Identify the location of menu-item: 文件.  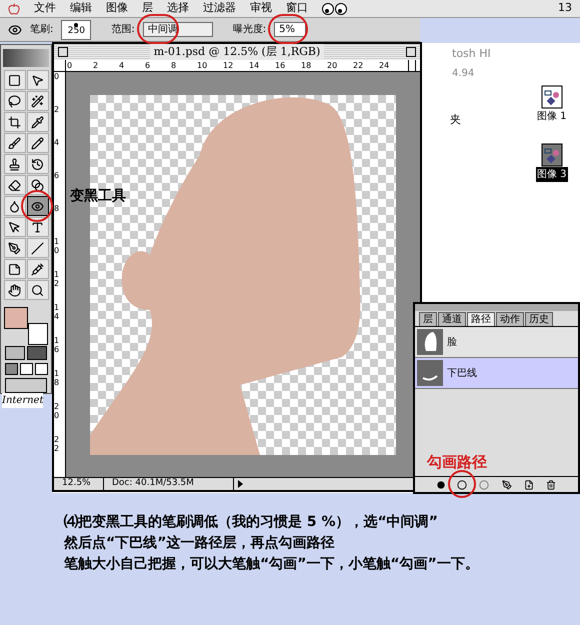
(45, 8).